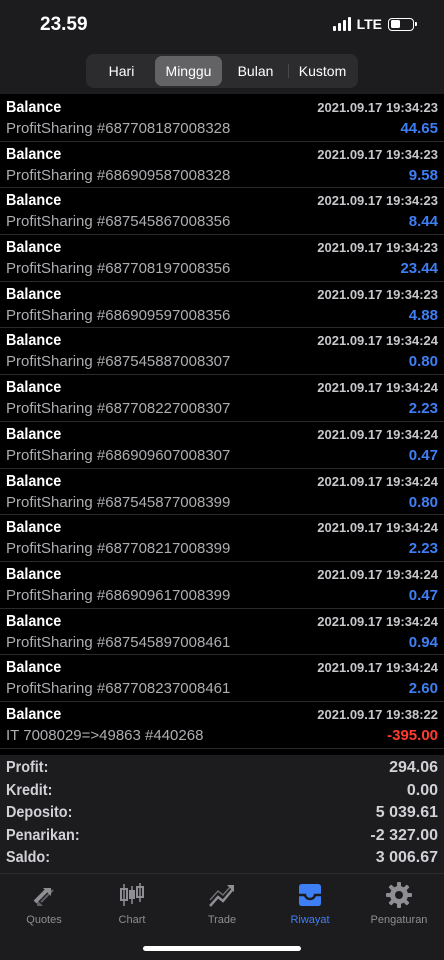 This screenshot has height=960, width=444. I want to click on transaction-amount: 8.44, so click(423, 222).